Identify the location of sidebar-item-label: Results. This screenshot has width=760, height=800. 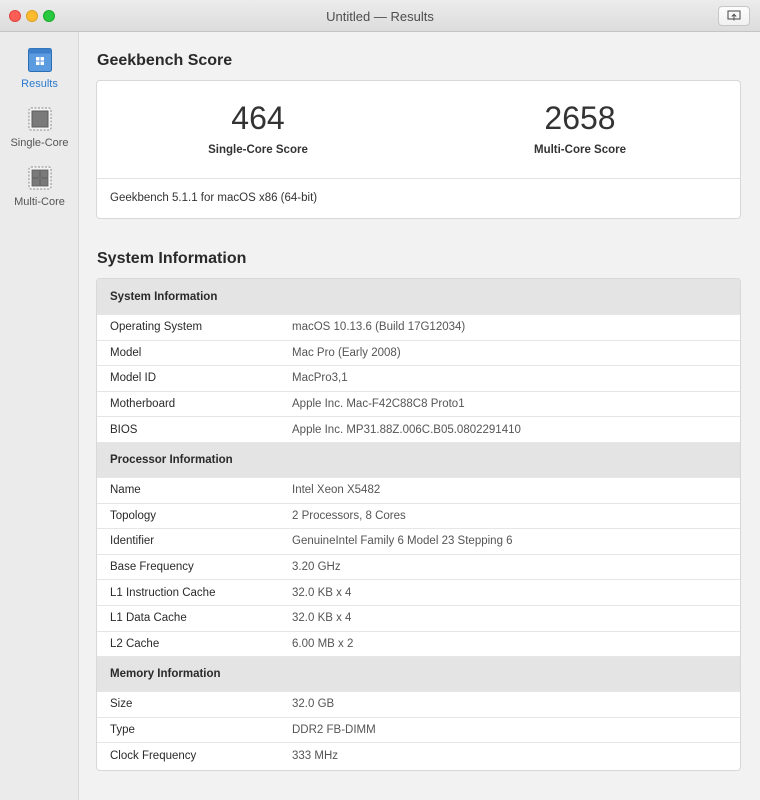
(39, 84).